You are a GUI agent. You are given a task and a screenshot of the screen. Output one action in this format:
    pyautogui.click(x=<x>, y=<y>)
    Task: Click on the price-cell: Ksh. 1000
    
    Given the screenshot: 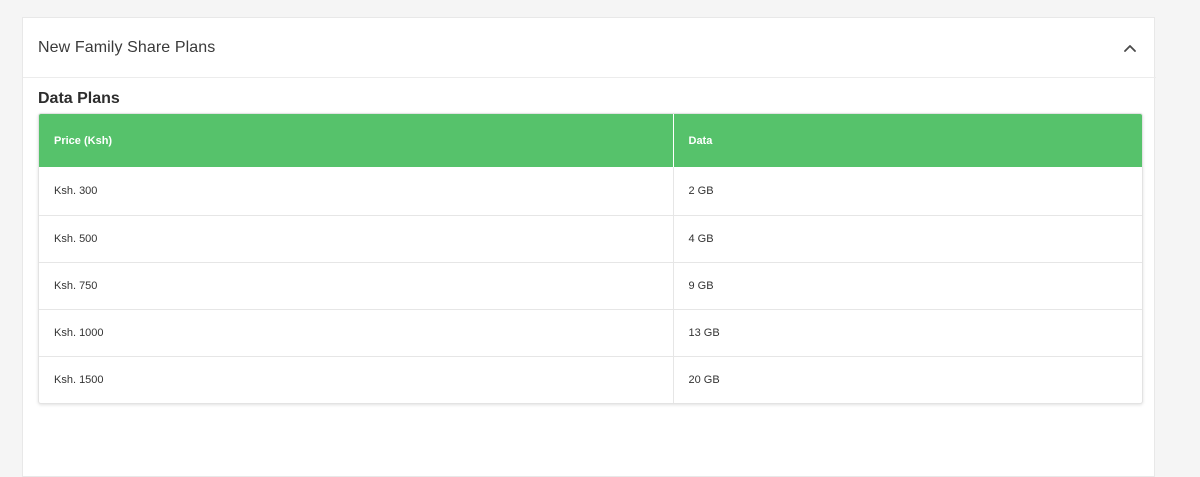 What is the action you would take?
    pyautogui.click(x=356, y=332)
    